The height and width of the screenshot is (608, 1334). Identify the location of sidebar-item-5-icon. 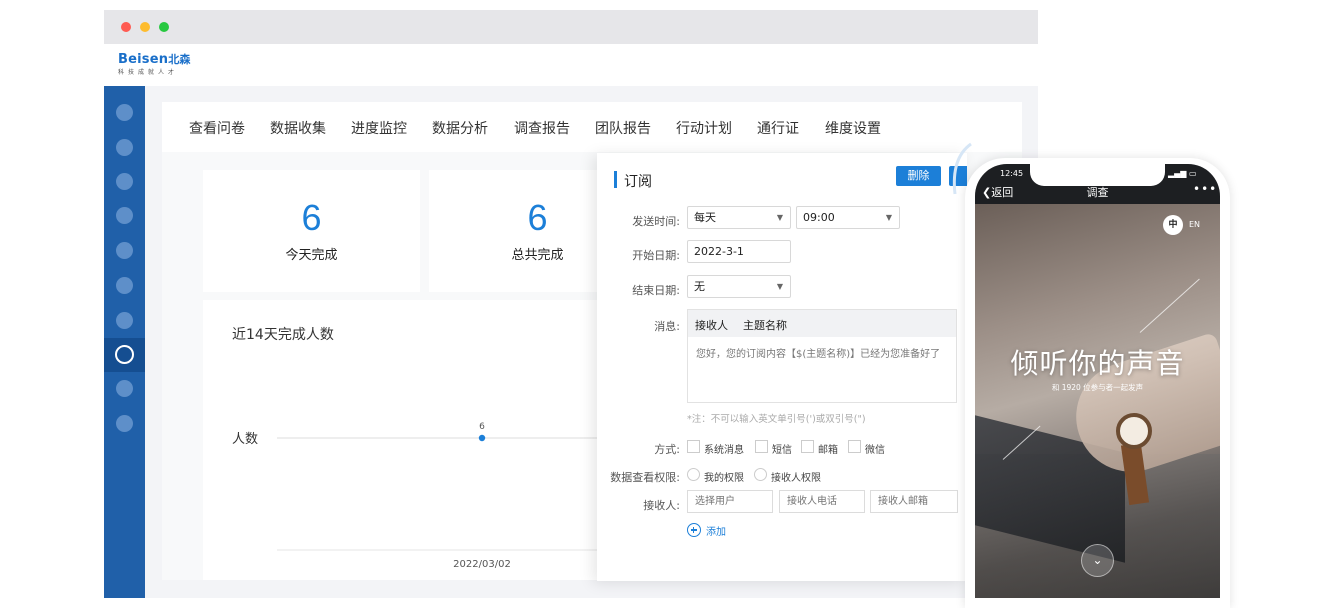
(124, 250).